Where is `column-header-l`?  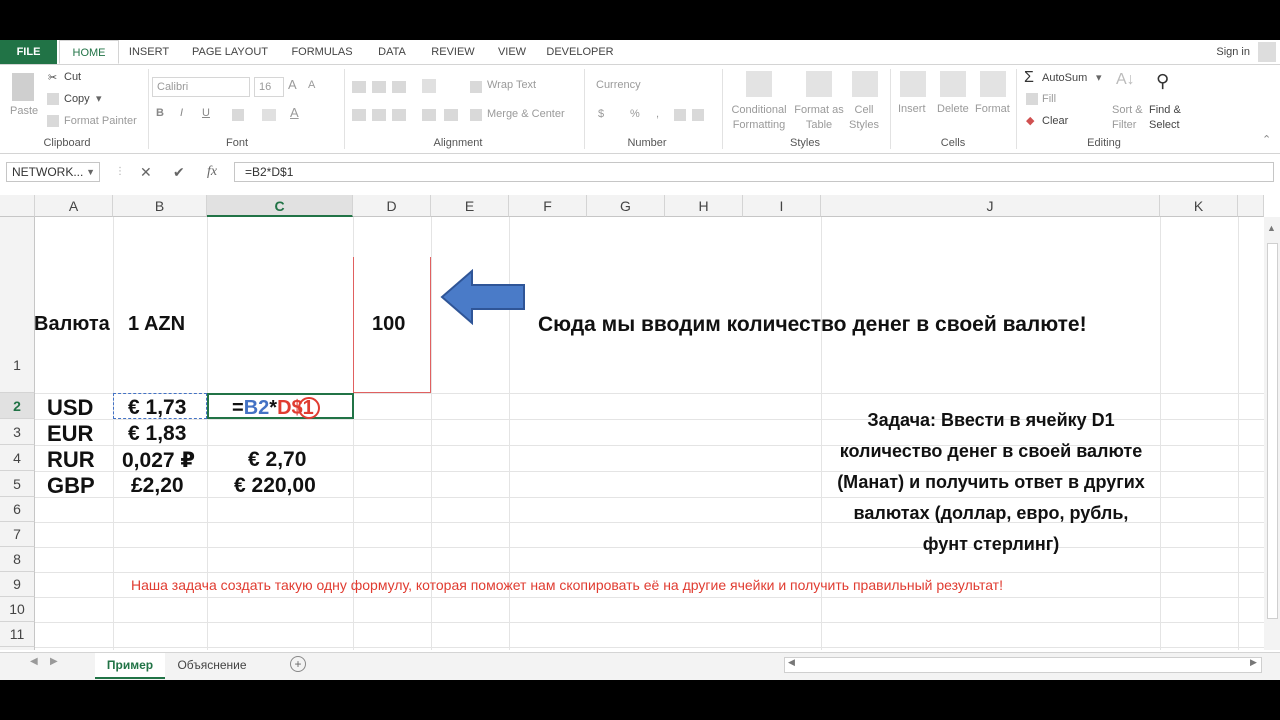
column-header-l is located at coordinates (1251, 206).